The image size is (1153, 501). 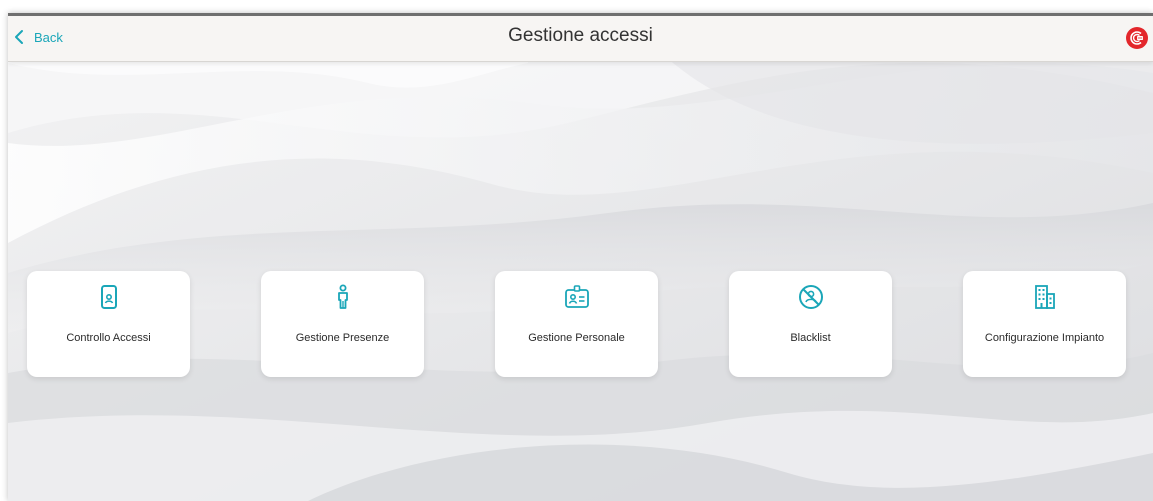 What do you see at coordinates (810, 338) in the screenshot?
I see `tile-label: Blacklist` at bounding box center [810, 338].